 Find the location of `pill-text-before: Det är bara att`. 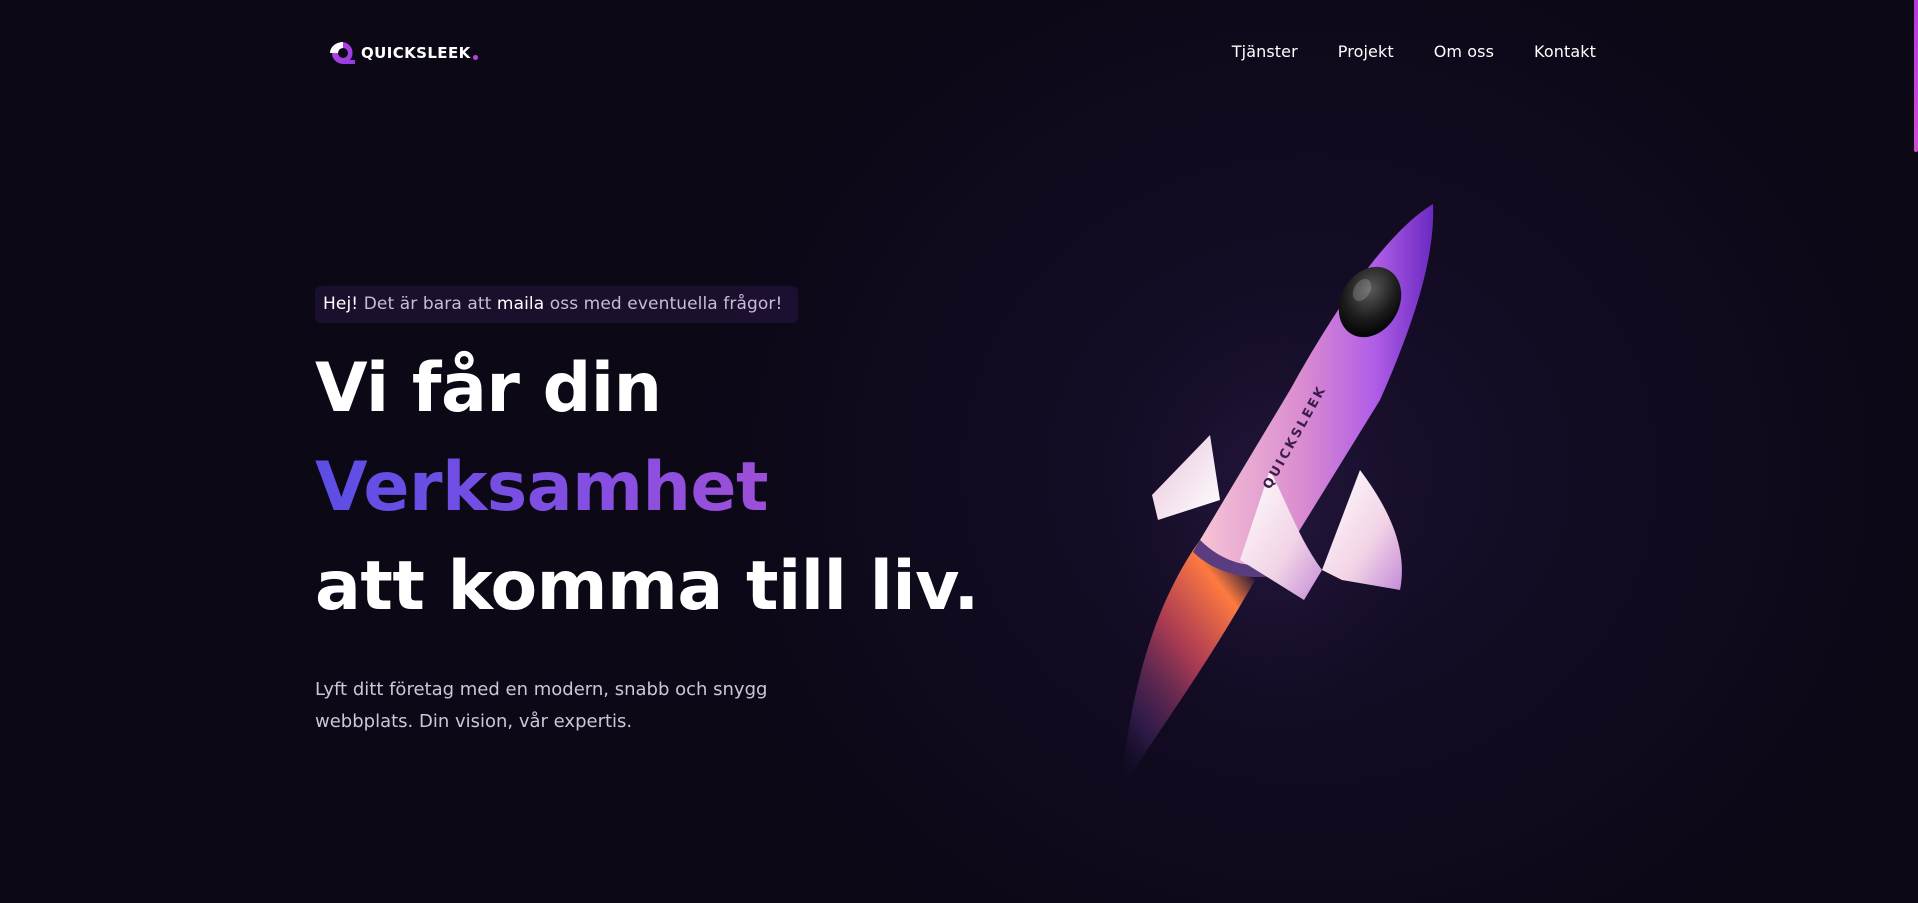

pill-text-before: Det är bara att is located at coordinates (427, 304).